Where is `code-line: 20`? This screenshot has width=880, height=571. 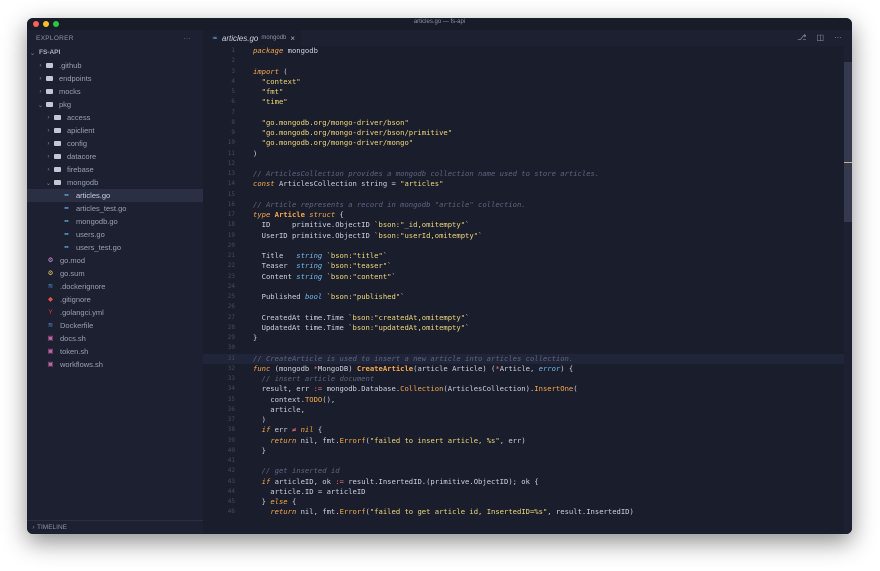 code-line: 20 is located at coordinates (523, 246).